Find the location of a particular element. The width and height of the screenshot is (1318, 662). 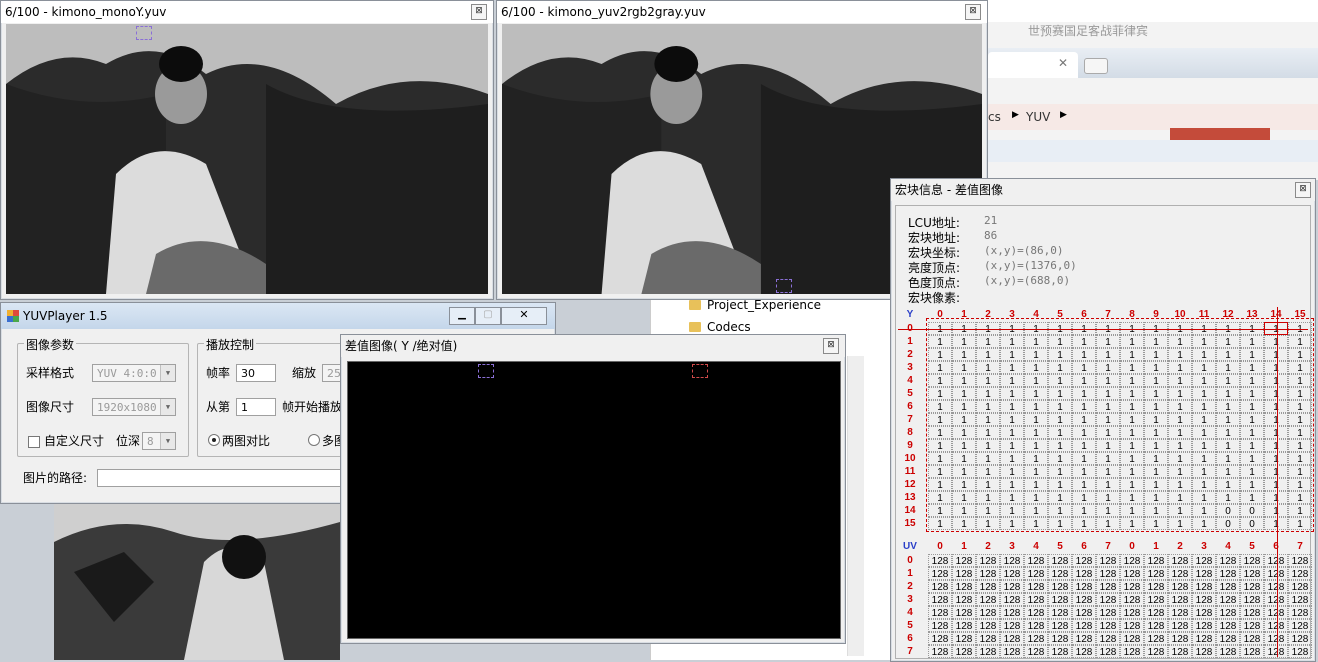

minimize-button: ▁ is located at coordinates (462, 316).